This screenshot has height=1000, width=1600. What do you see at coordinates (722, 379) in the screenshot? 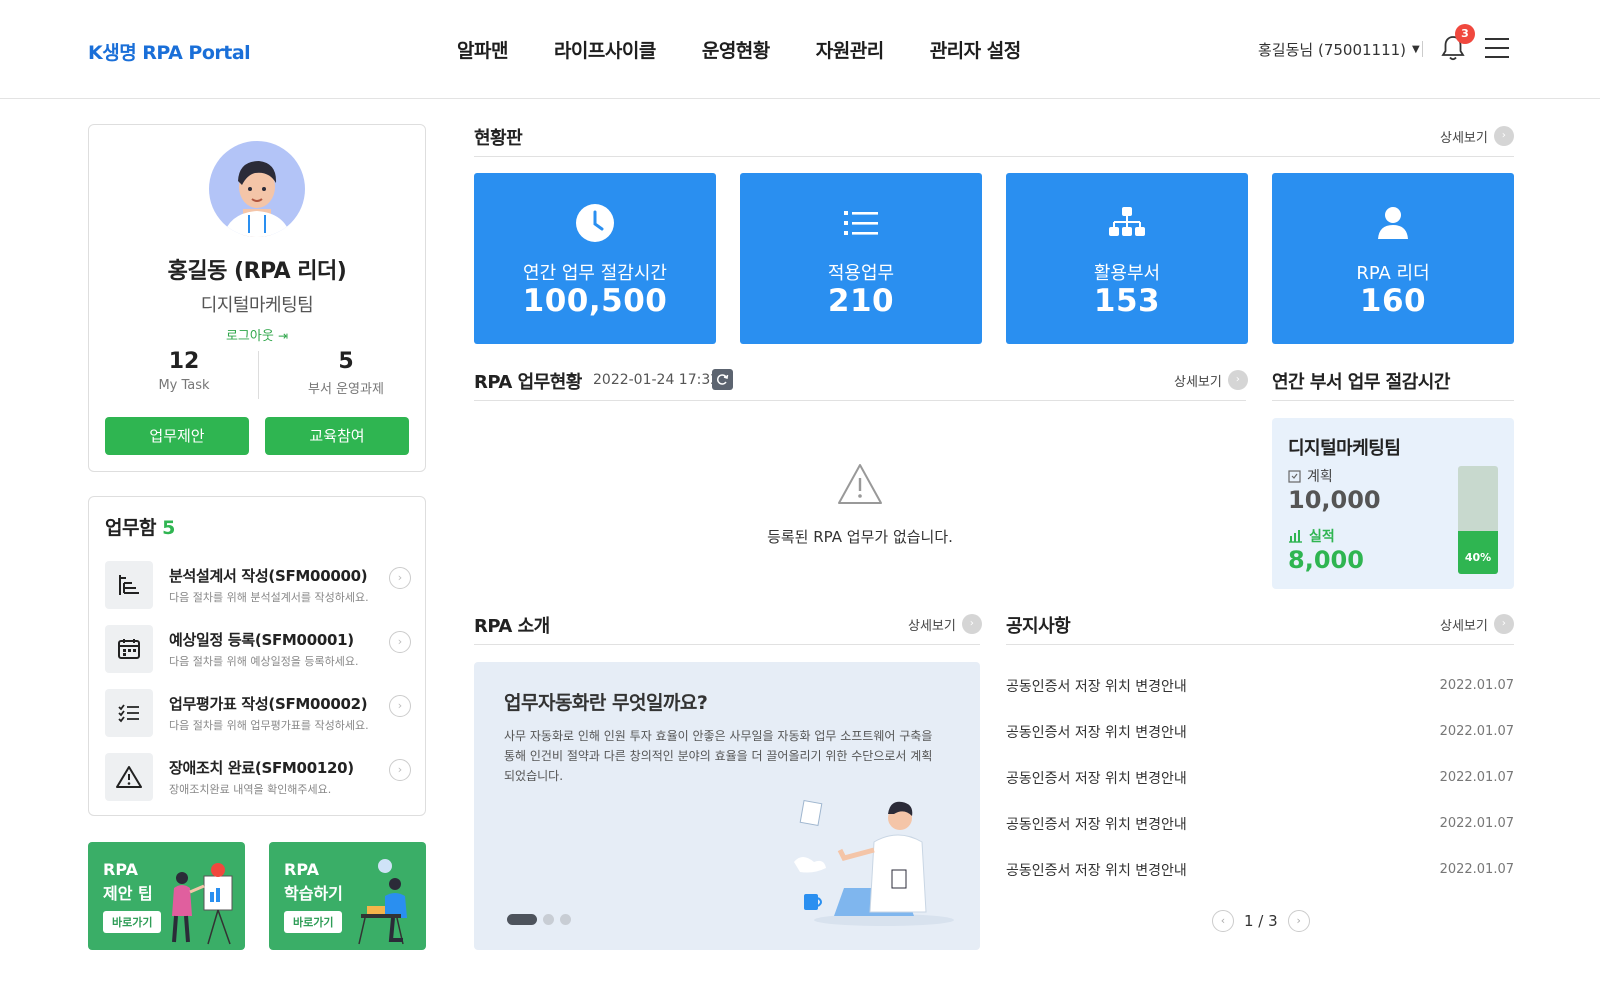
I see `refresh-icon` at bounding box center [722, 379].